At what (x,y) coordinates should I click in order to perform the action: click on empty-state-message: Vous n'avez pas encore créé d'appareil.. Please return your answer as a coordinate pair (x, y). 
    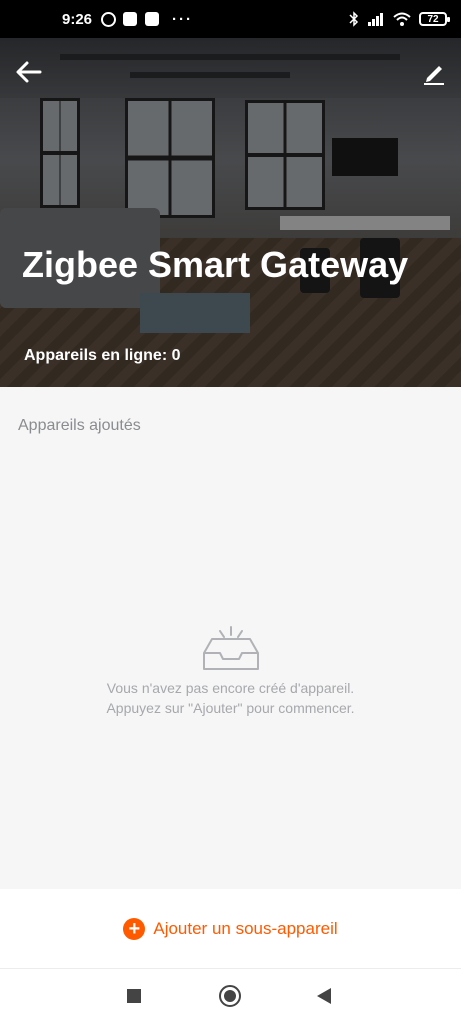
    Looking at the image, I should click on (230, 688).